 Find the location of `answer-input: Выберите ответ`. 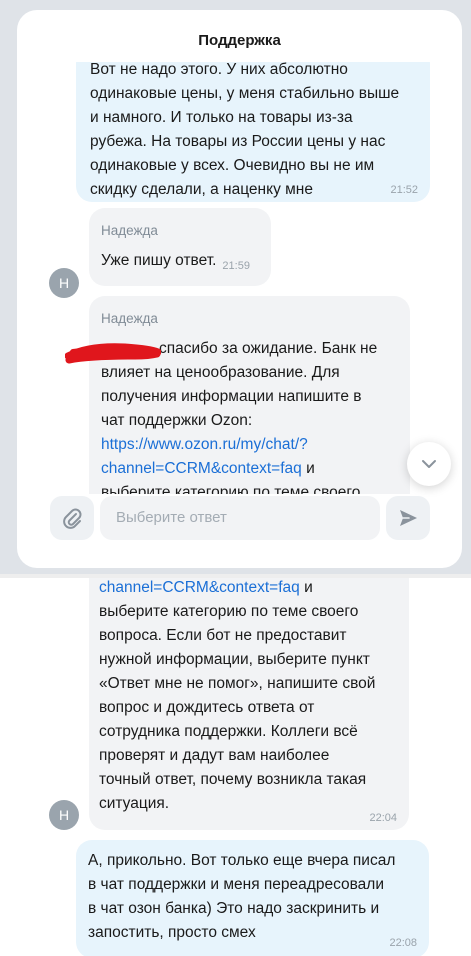

answer-input: Выберите ответ is located at coordinates (240, 518).